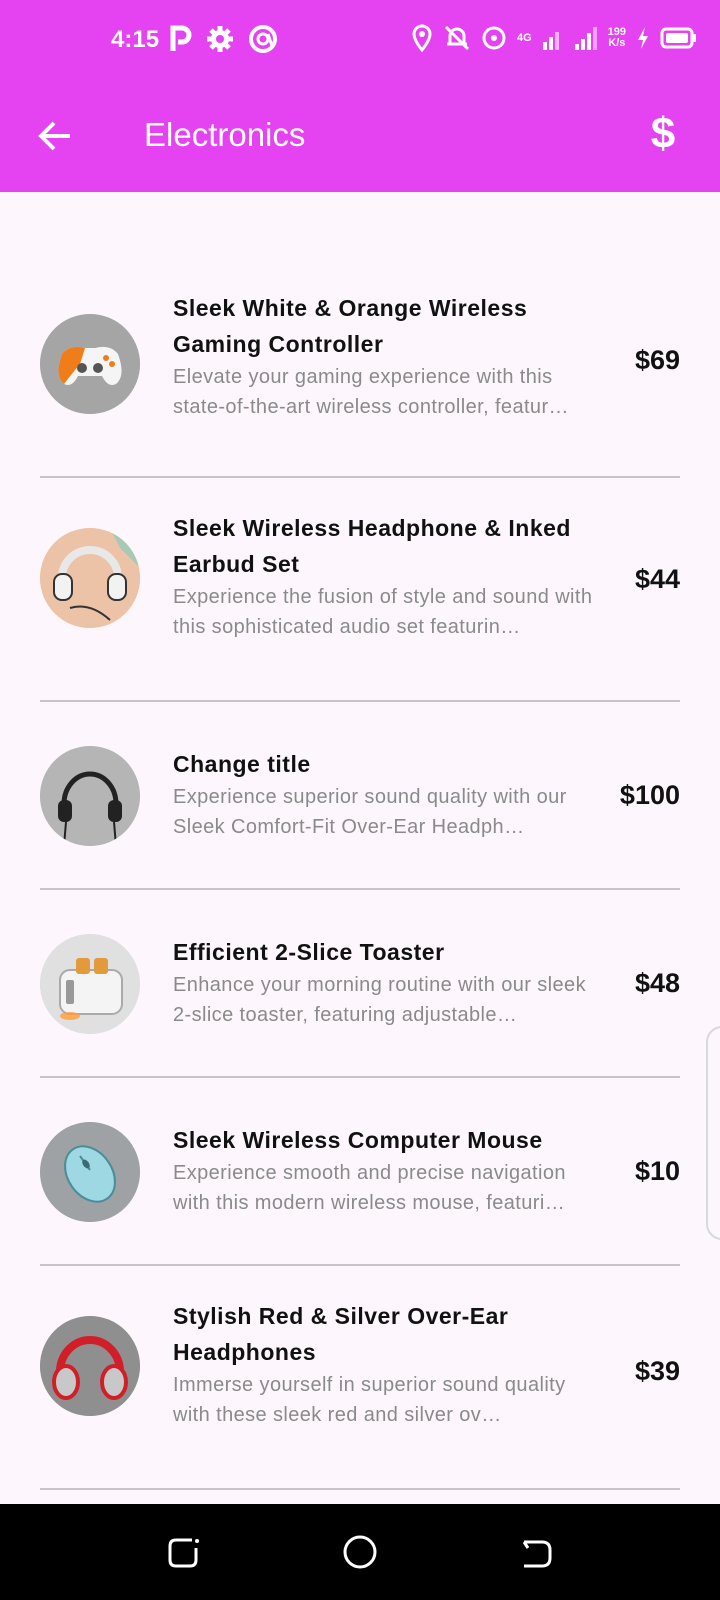  I want to click on hotspot-icon, so click(494, 38).